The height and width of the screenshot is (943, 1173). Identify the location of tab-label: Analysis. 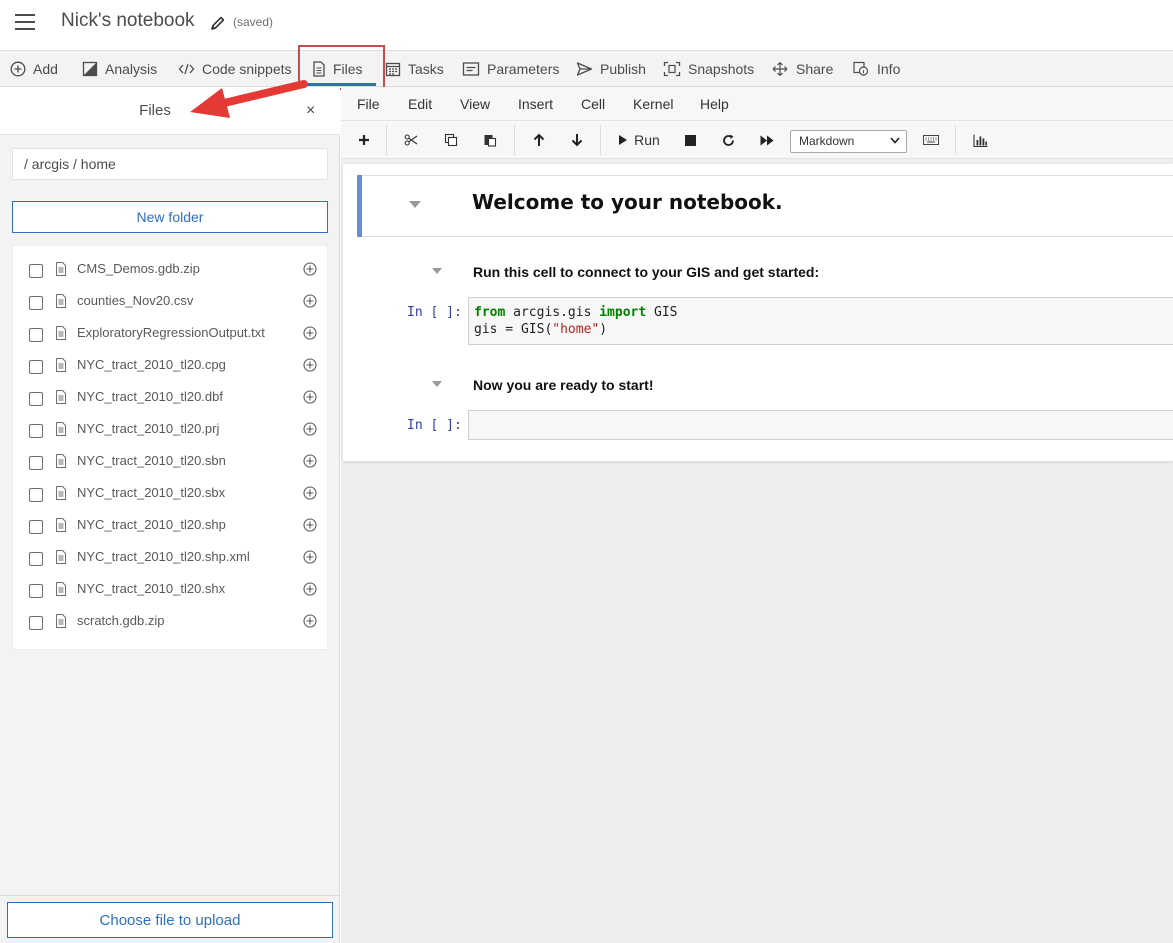
(131, 68).